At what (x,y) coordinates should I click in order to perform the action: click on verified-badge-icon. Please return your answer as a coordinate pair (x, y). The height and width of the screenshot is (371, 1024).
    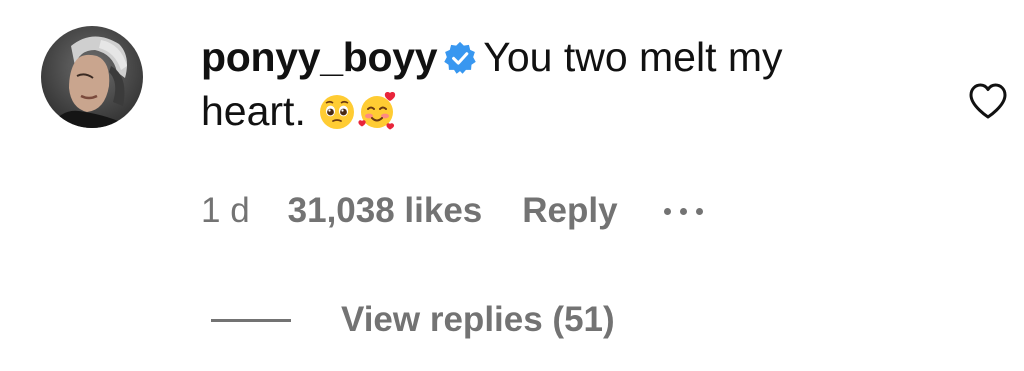
    Looking at the image, I should click on (460, 57).